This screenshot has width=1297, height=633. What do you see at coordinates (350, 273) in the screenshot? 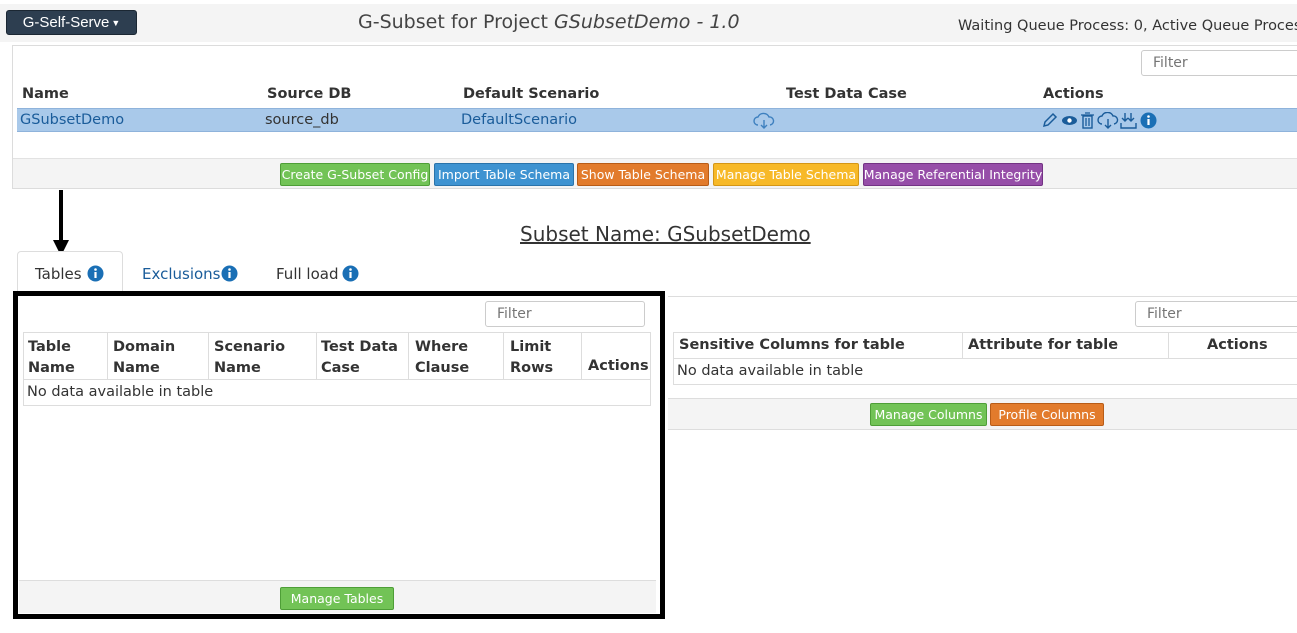
I see `full-load-info-icon` at bounding box center [350, 273].